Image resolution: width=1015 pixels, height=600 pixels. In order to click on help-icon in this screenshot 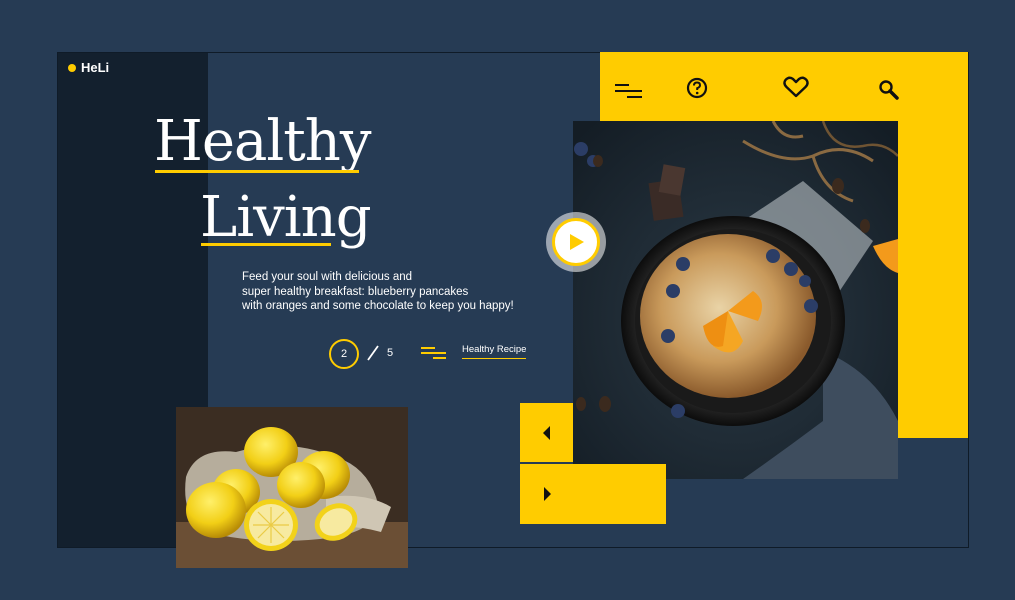, I will do `click(697, 88)`.